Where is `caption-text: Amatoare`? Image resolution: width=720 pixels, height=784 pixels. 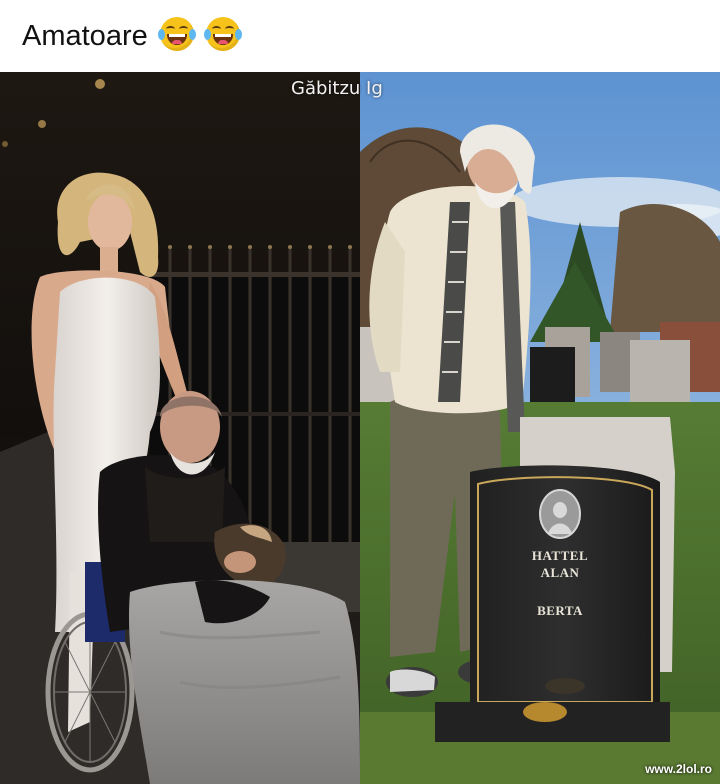
caption-text: Amatoare is located at coordinates (85, 36).